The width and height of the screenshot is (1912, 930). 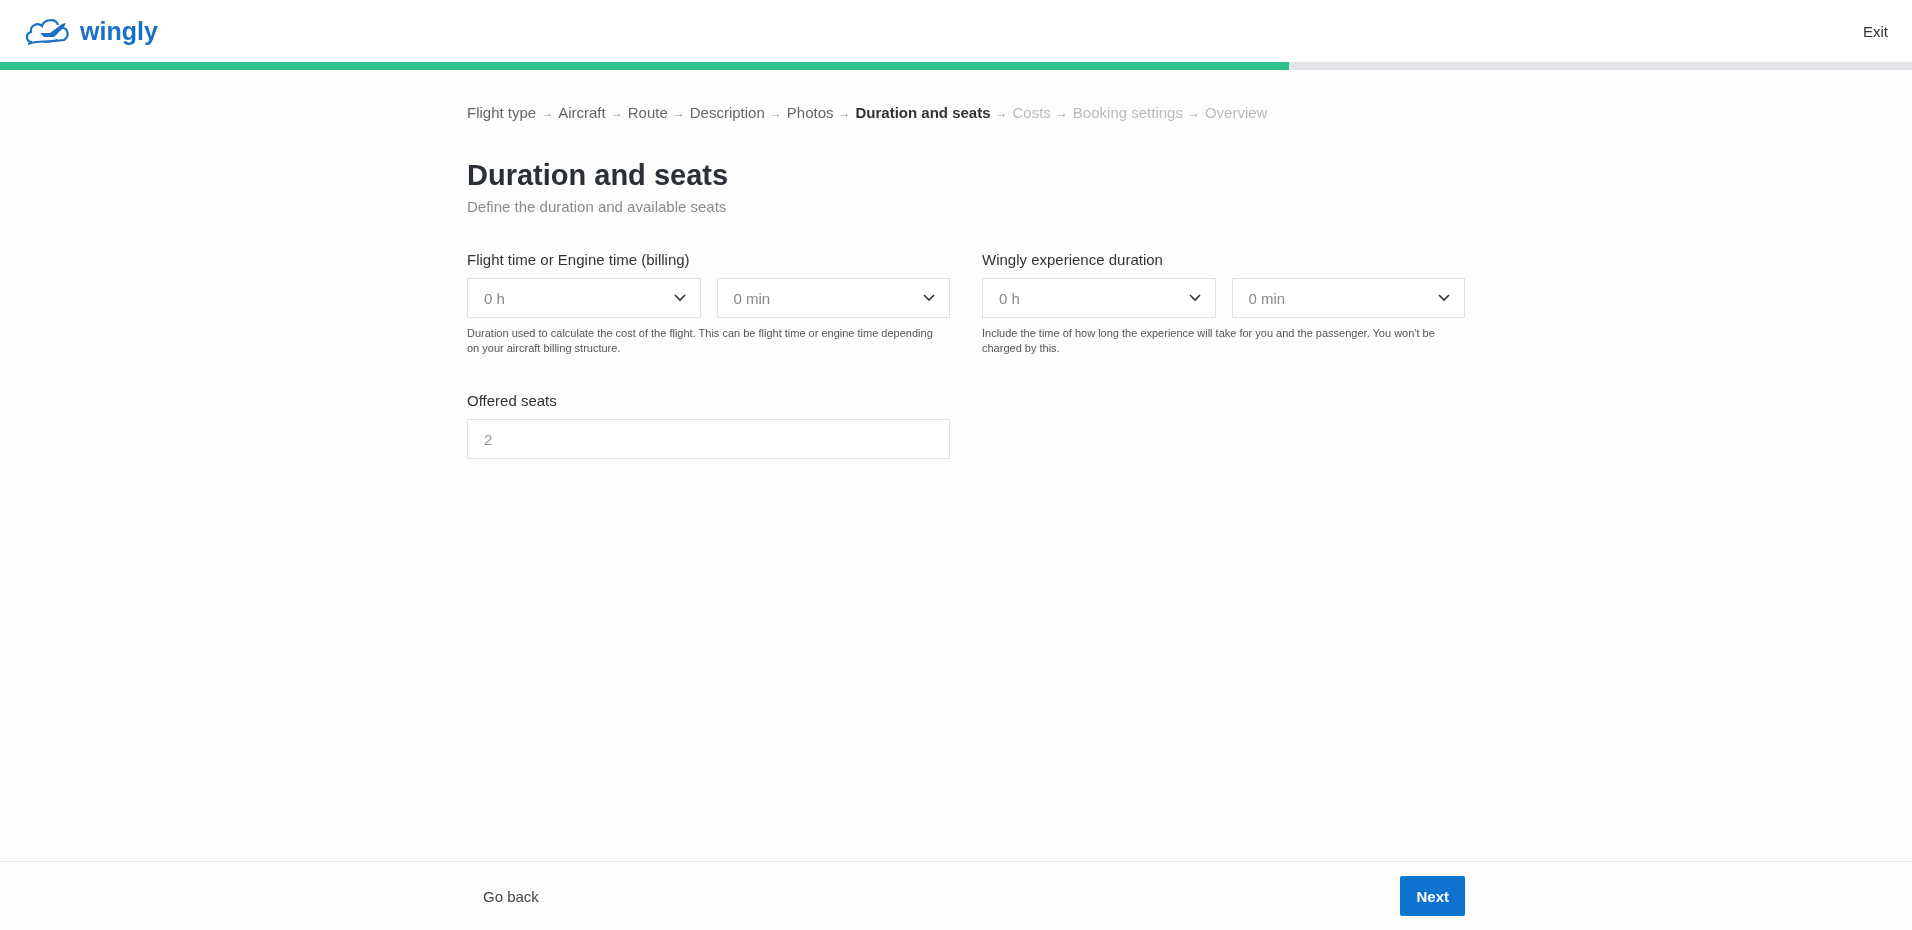 What do you see at coordinates (502, 112) in the screenshot?
I see `breadcrumb-step: Flight type` at bounding box center [502, 112].